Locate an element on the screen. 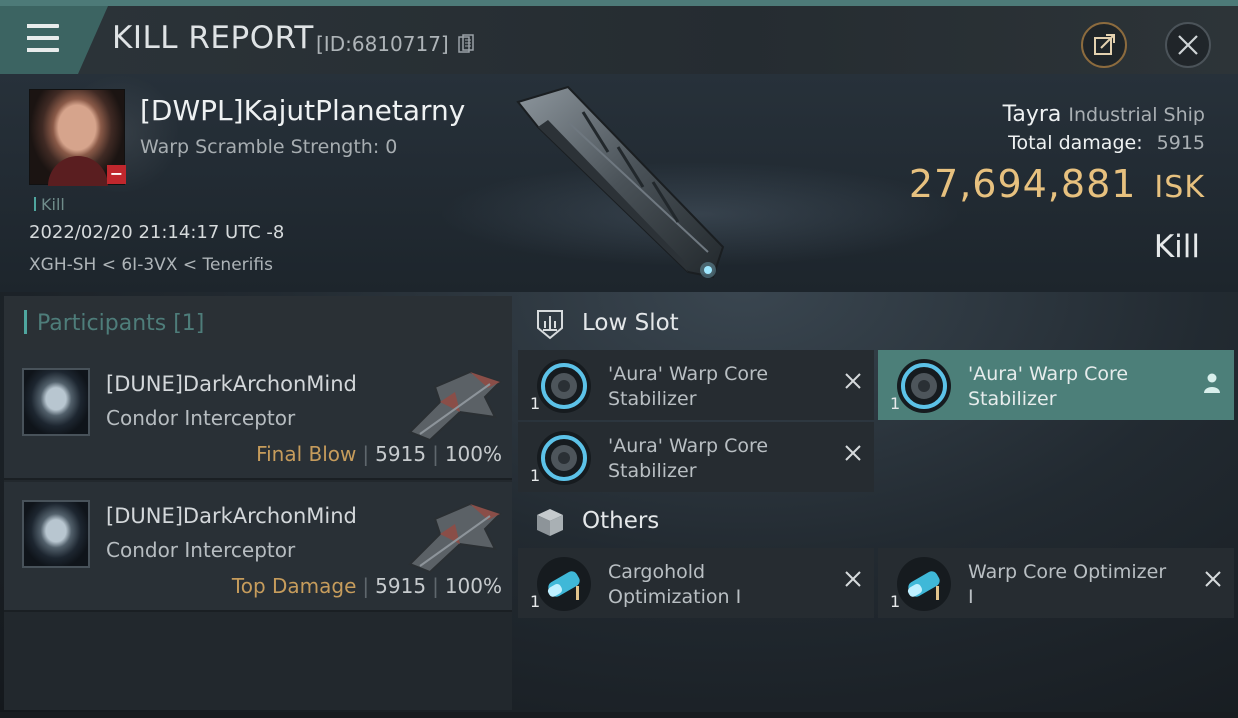 The width and height of the screenshot is (1238, 718). close-button is located at coordinates (1188, 45).